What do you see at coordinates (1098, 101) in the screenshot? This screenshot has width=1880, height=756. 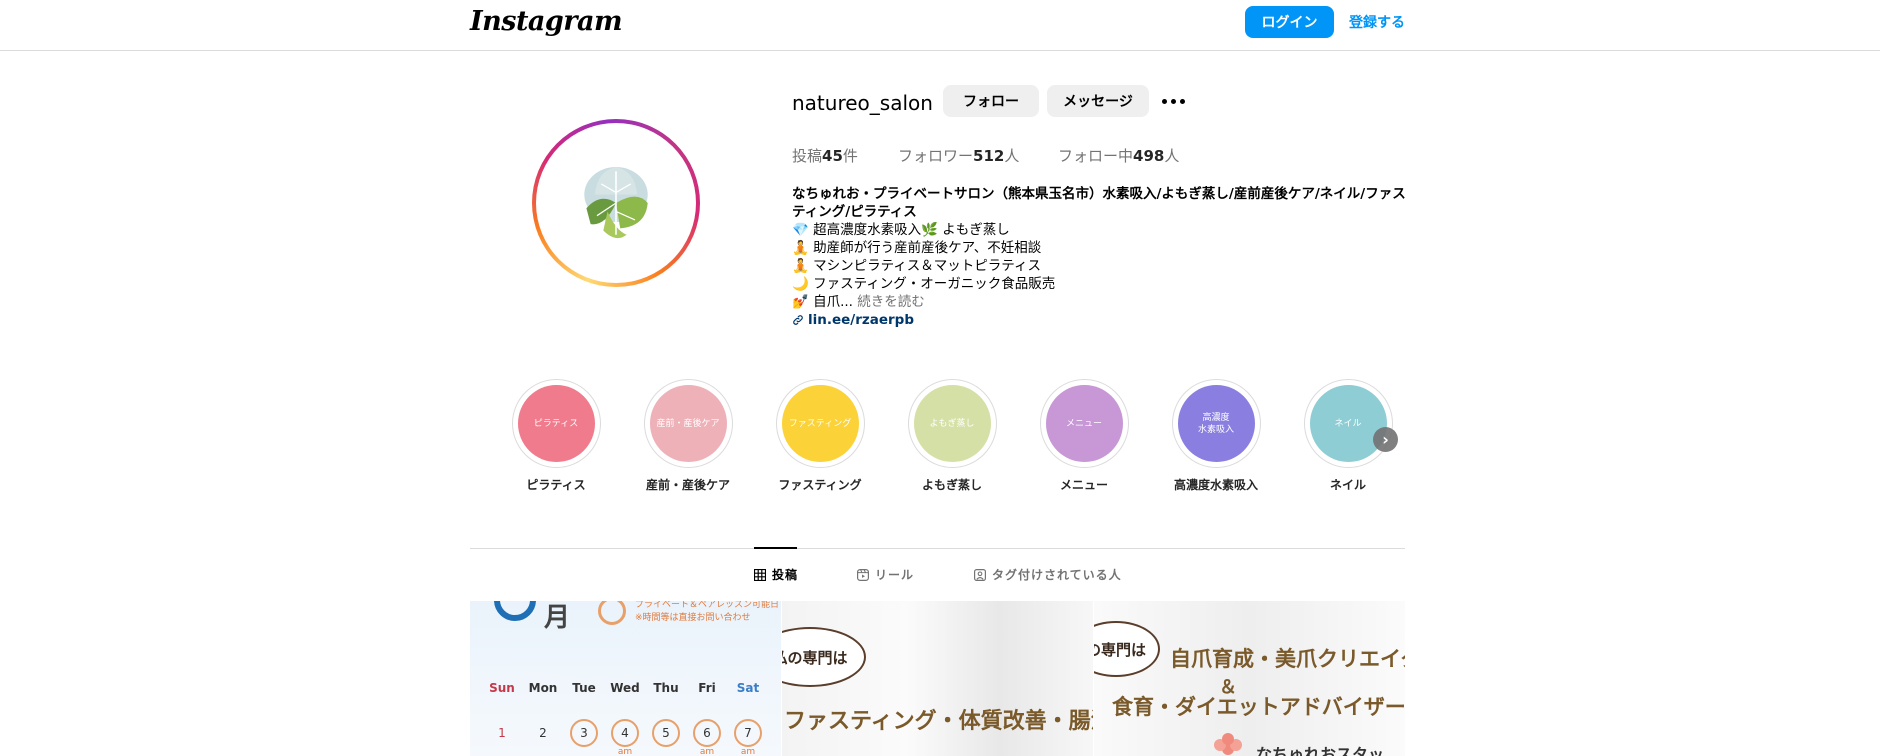 I see `message-button: メッセージ` at bounding box center [1098, 101].